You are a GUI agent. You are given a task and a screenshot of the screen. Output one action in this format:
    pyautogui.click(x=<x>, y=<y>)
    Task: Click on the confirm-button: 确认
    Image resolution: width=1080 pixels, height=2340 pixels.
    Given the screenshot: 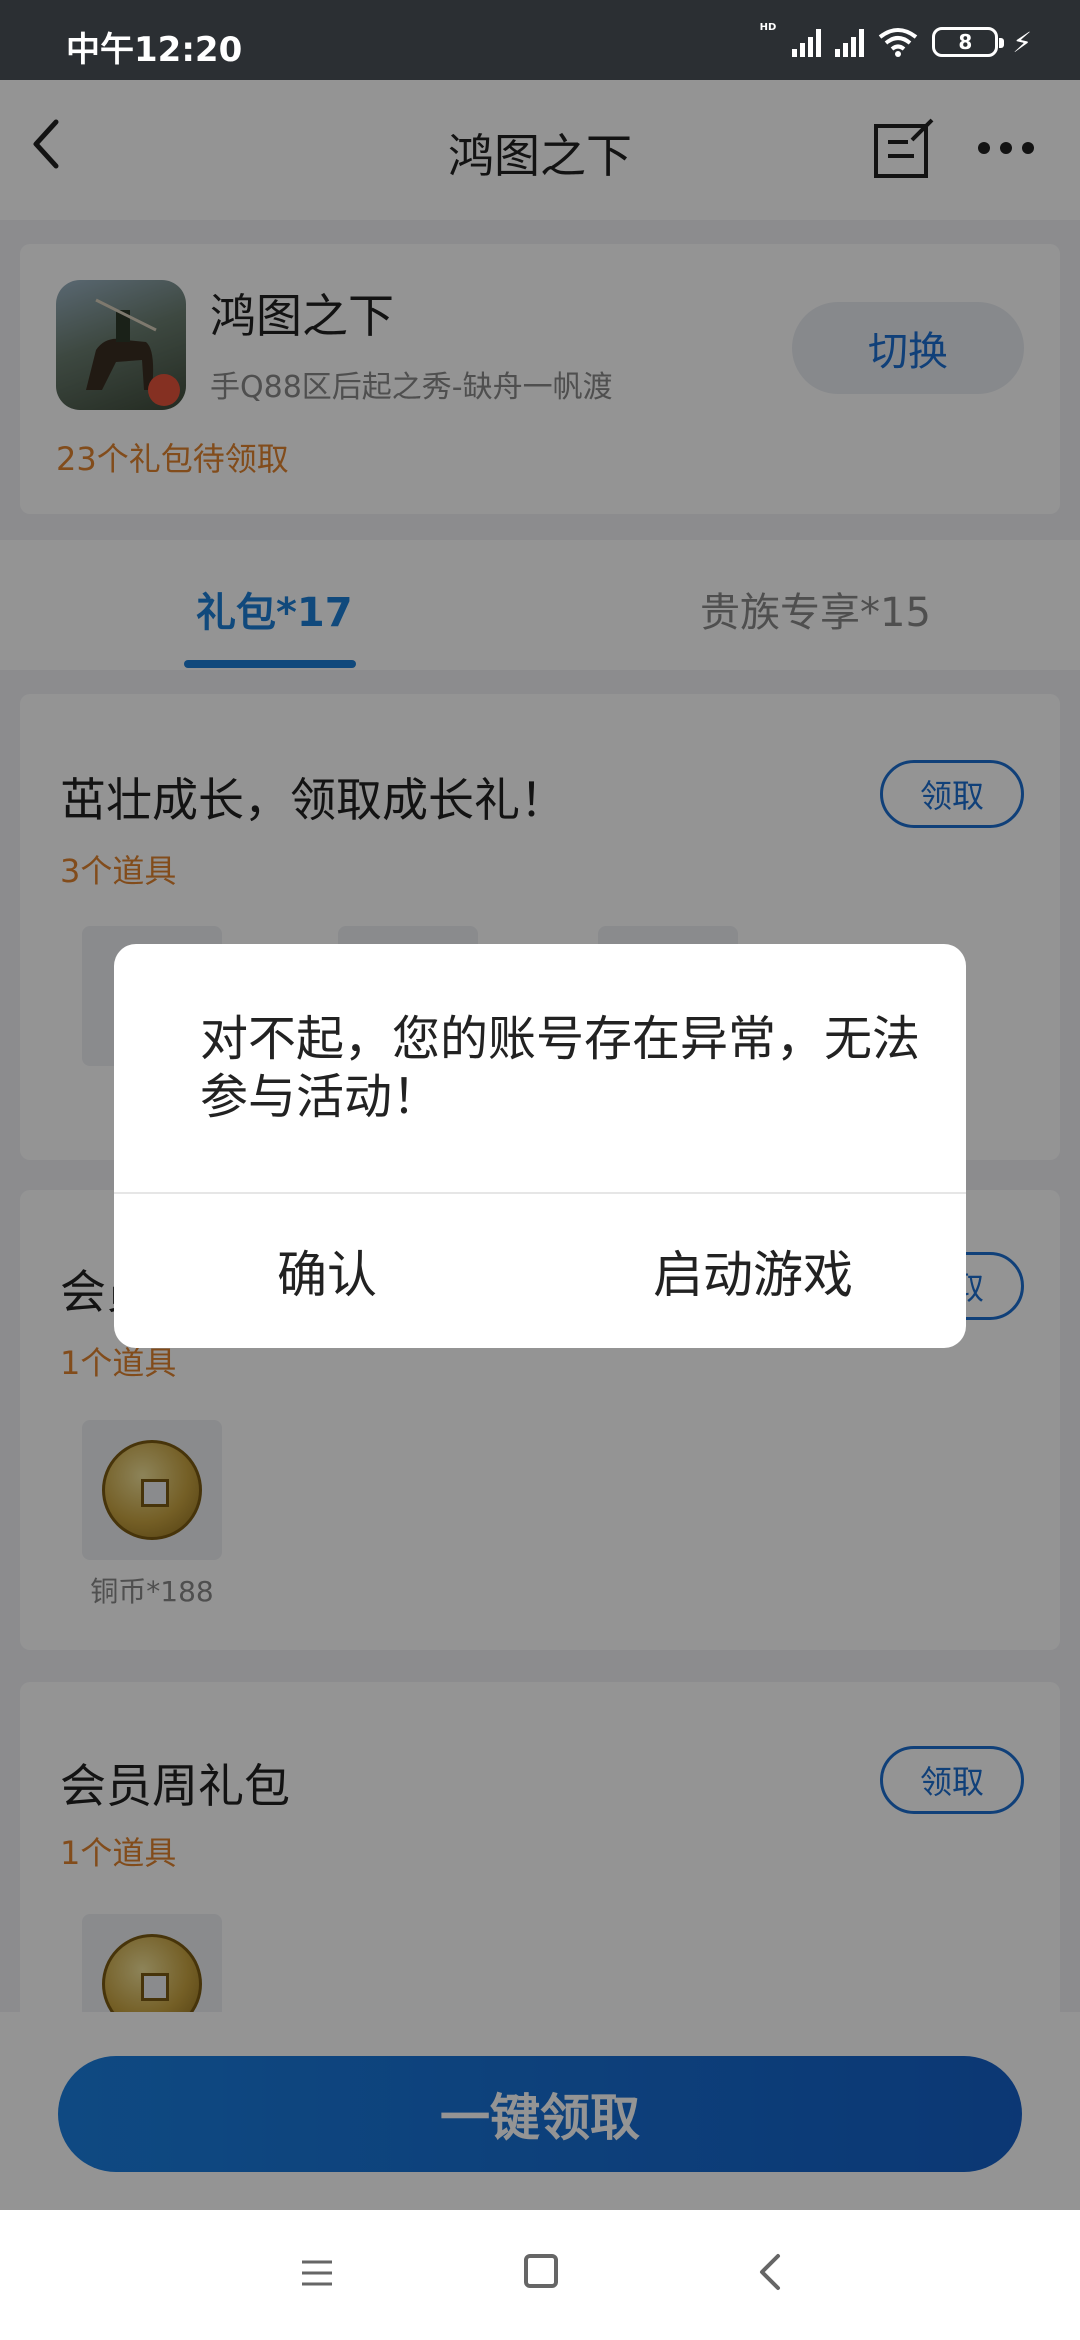 What is the action you would take?
    pyautogui.click(x=327, y=1271)
    